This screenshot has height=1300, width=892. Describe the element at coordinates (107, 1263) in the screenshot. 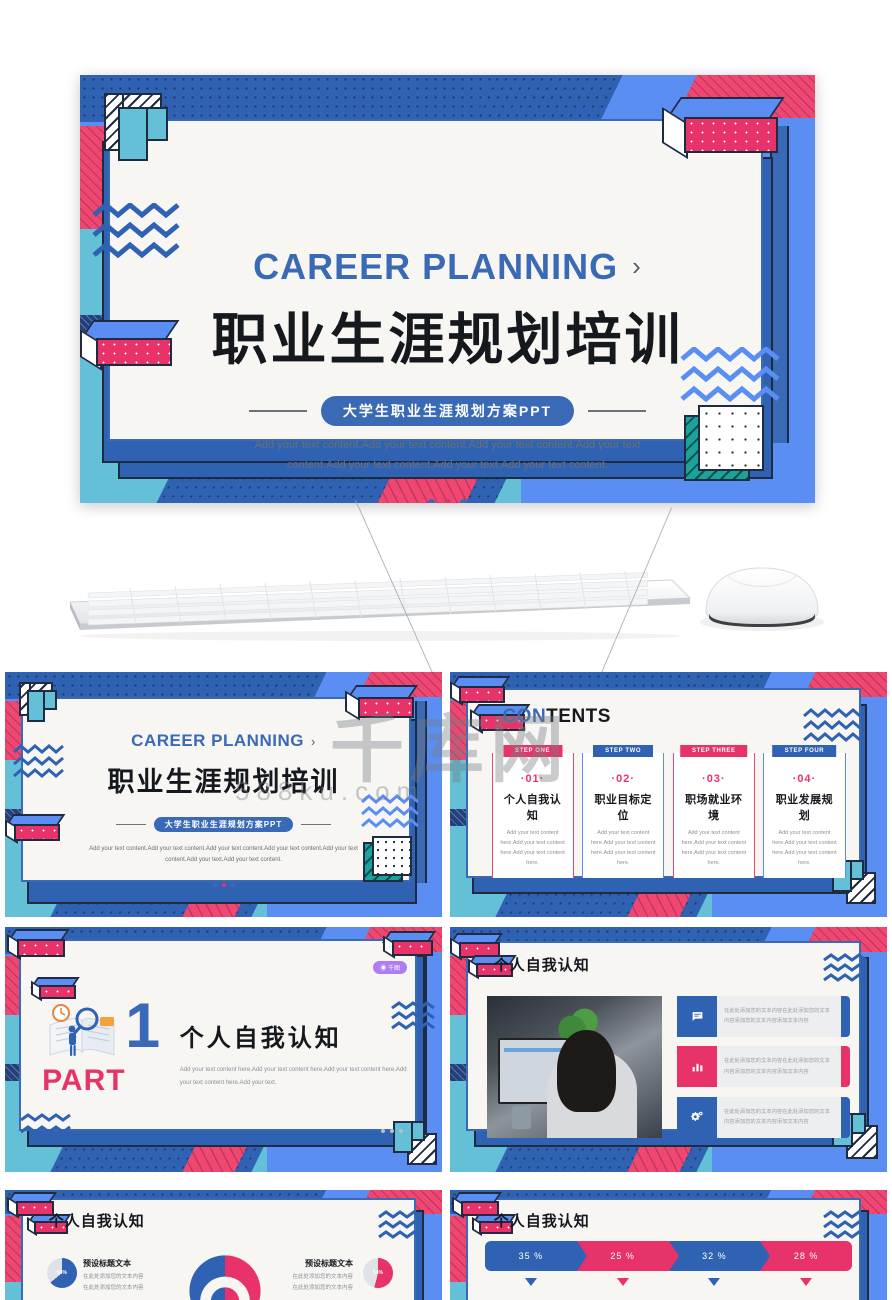

I see `pie-left-heading: 预设标题文本` at that location.